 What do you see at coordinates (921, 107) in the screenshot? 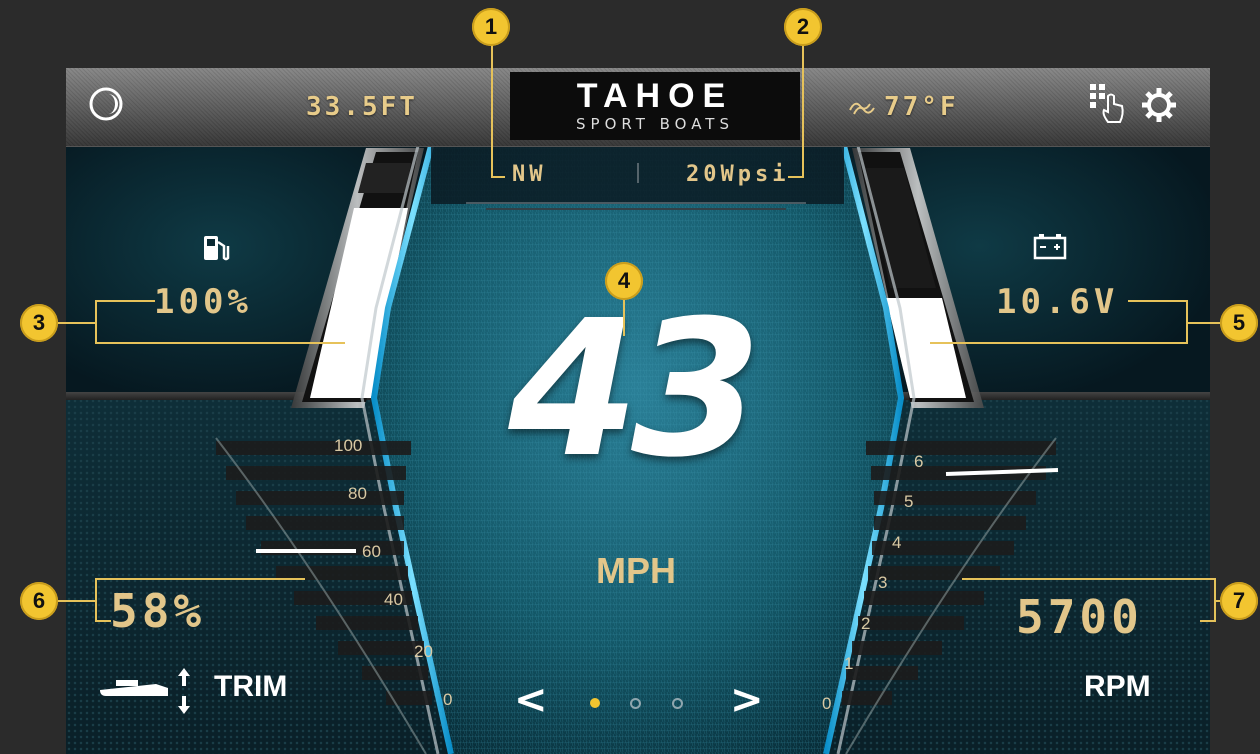
I see `water-temp-readout: 77°F` at bounding box center [921, 107].